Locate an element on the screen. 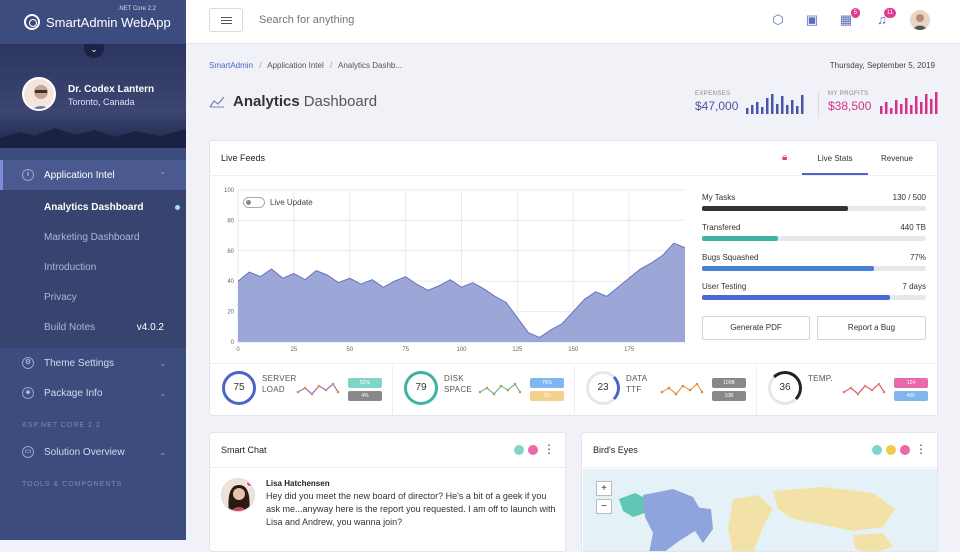 This screenshot has width=960, height=552. sidebar-subitem-label: Build Notes is located at coordinates (70, 327).